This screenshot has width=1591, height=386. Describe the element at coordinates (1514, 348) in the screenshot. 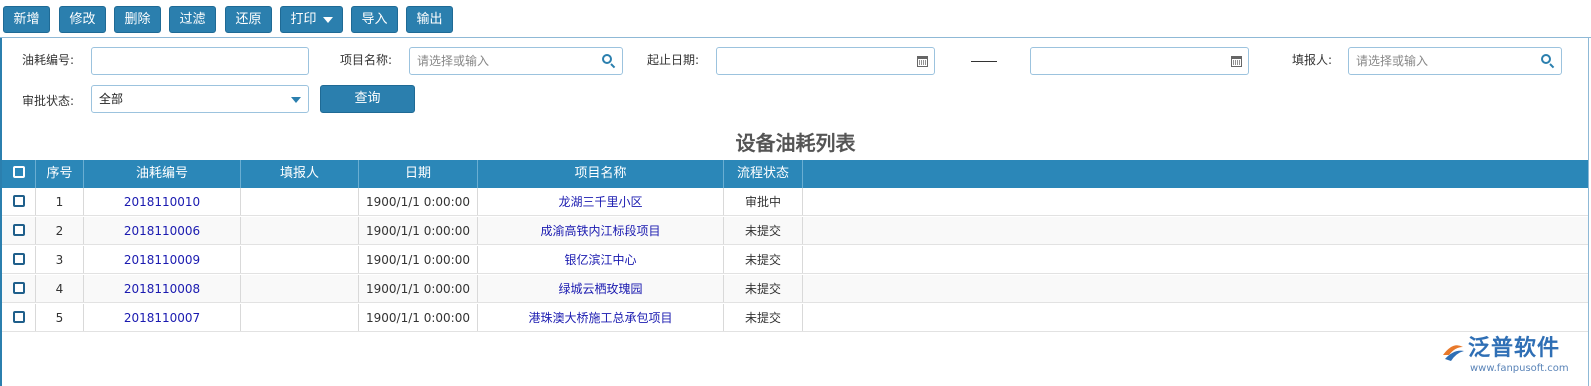

I see `logo-brand-text: 泛普软件` at that location.